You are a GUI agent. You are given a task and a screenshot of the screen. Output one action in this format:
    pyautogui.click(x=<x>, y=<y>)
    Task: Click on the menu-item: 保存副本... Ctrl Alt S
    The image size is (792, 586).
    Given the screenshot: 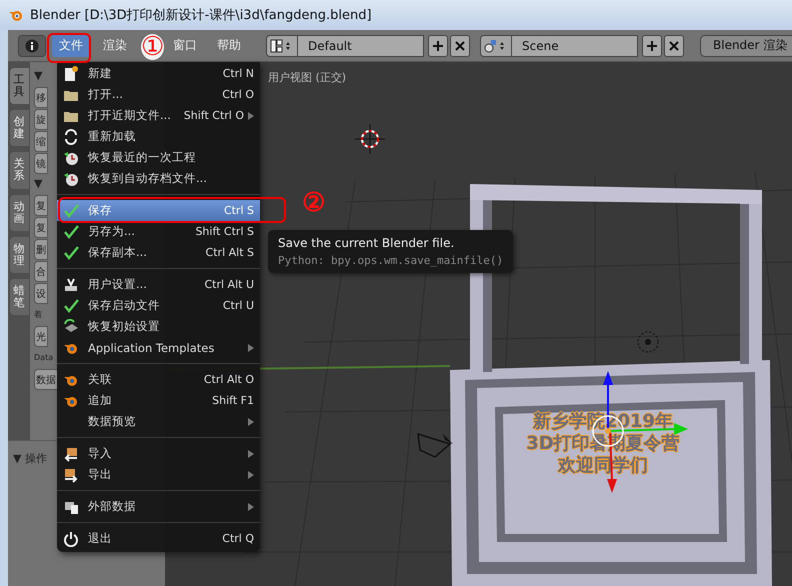 What is the action you would take?
    pyautogui.click(x=158, y=252)
    